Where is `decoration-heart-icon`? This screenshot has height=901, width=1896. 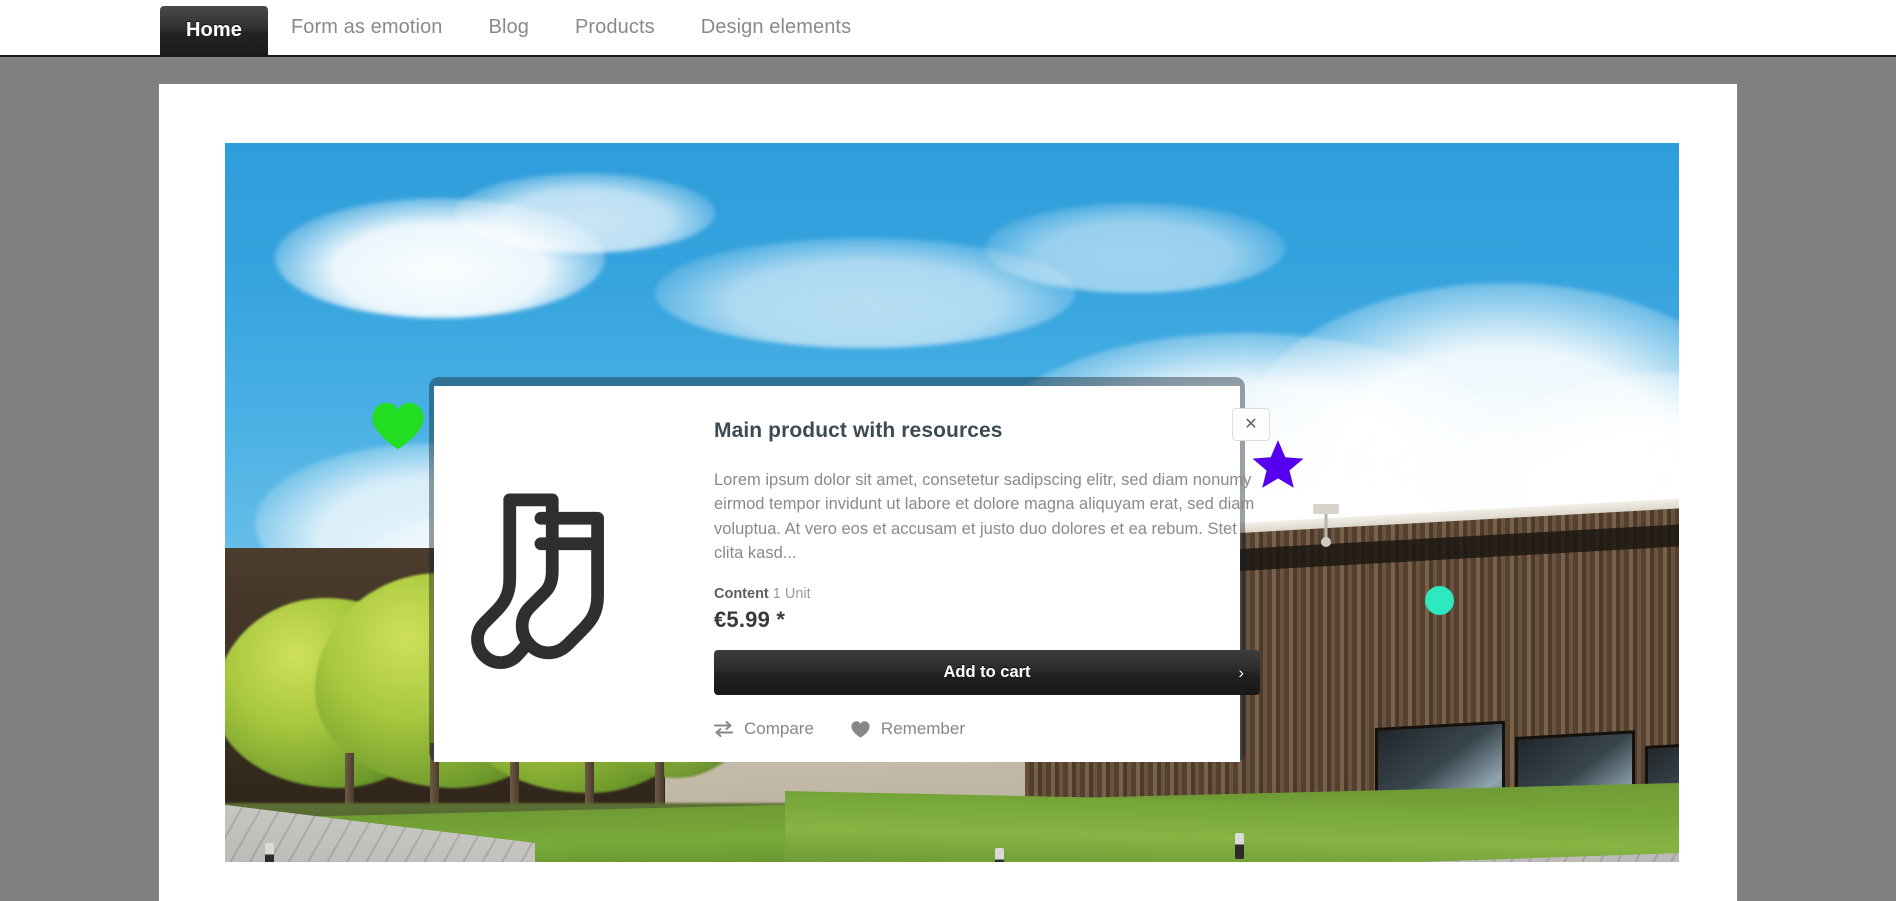
decoration-heart-icon is located at coordinates (398, 426).